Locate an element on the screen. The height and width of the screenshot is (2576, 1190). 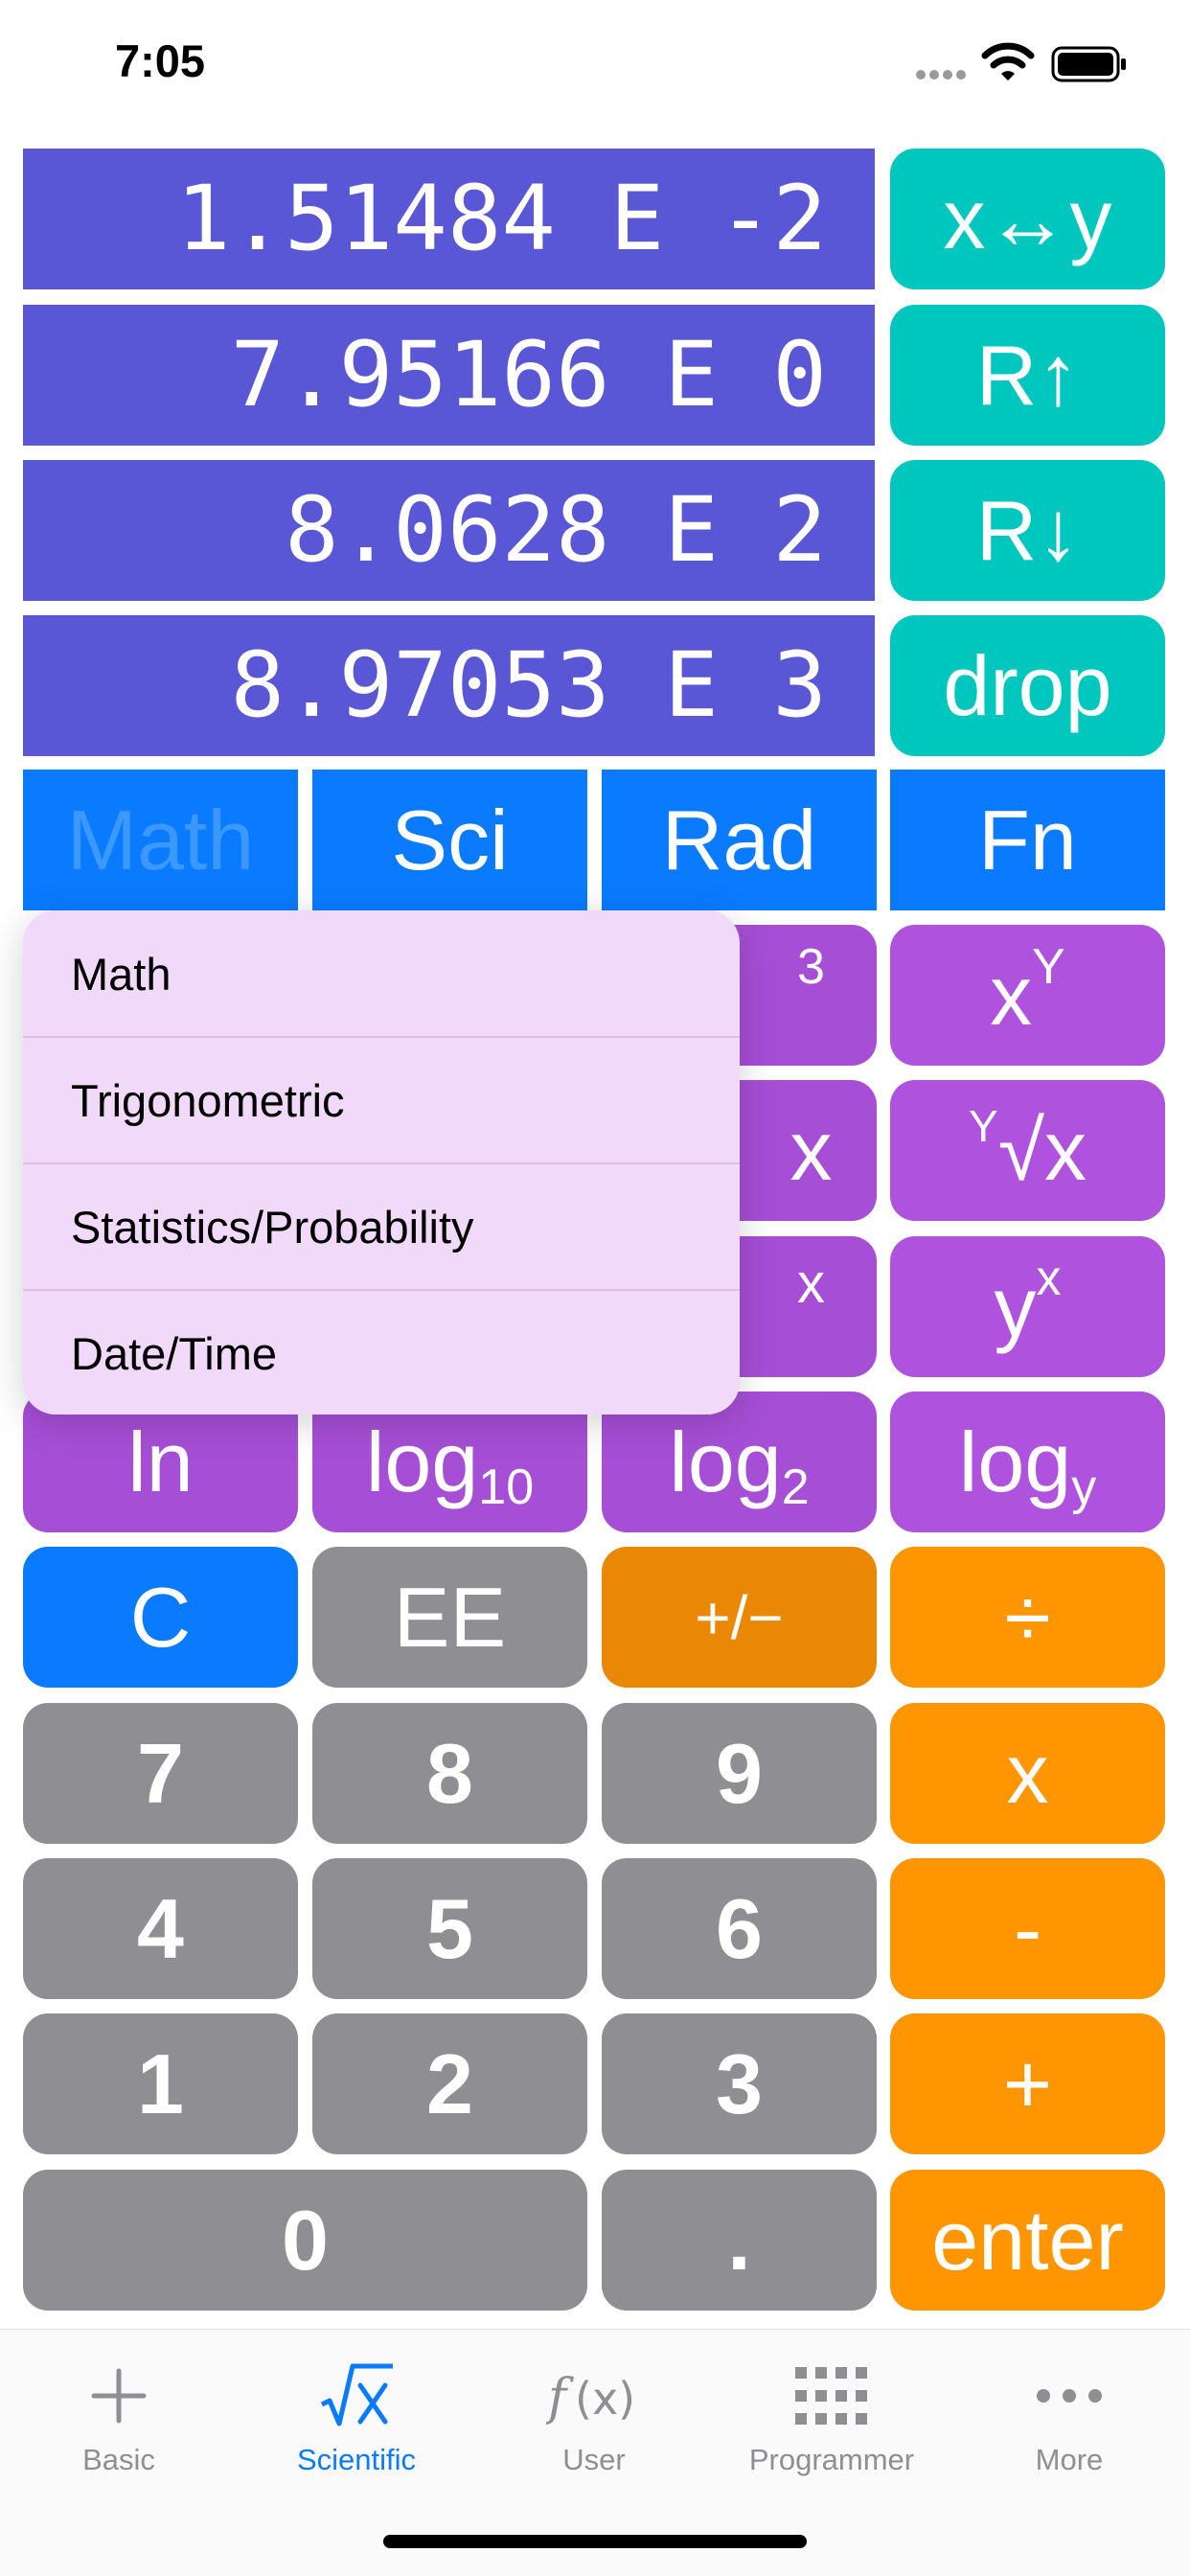
tab-programmer: Programmer is located at coordinates (832, 2420).